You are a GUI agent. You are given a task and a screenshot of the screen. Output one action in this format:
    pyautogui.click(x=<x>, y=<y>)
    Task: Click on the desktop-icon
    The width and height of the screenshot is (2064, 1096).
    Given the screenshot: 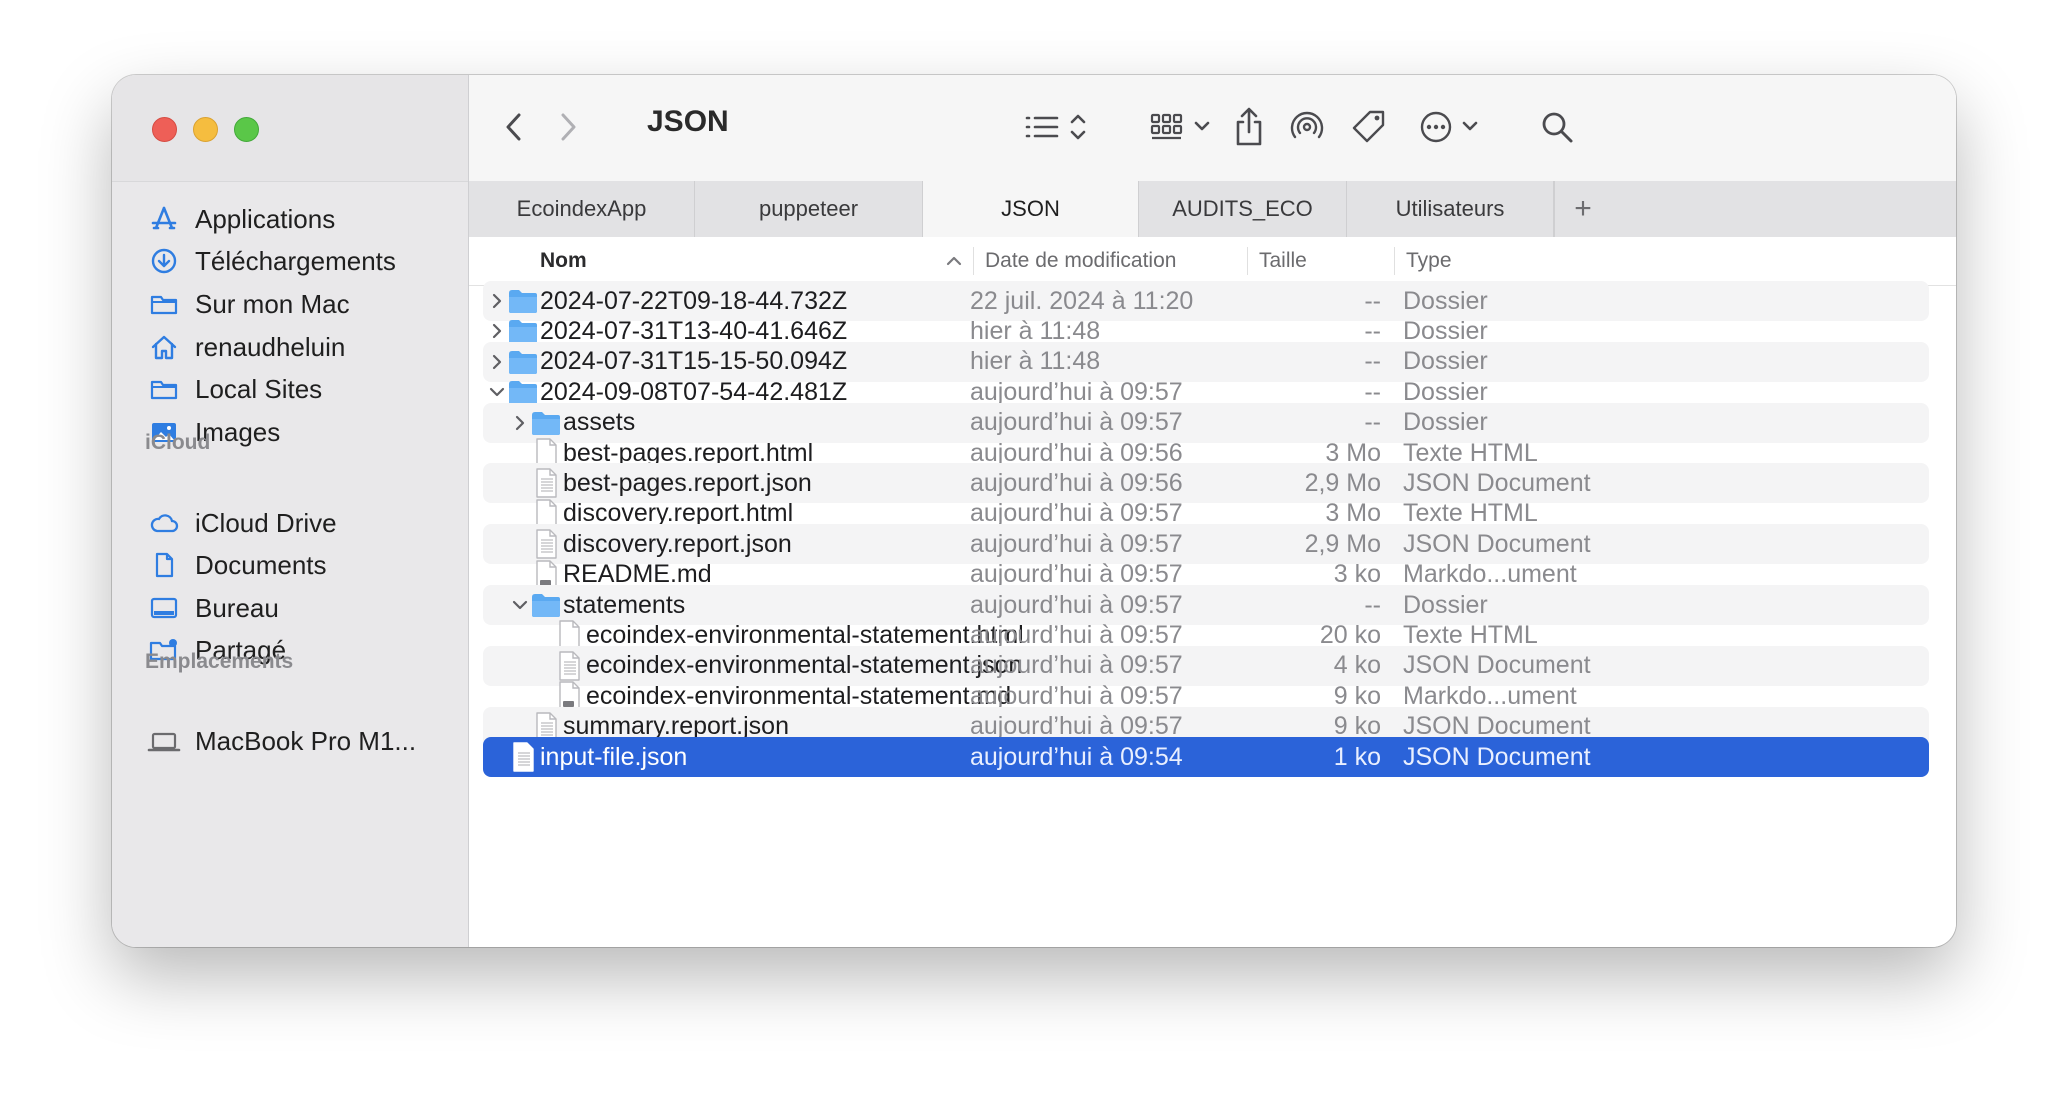 What is the action you would take?
    pyautogui.click(x=164, y=608)
    